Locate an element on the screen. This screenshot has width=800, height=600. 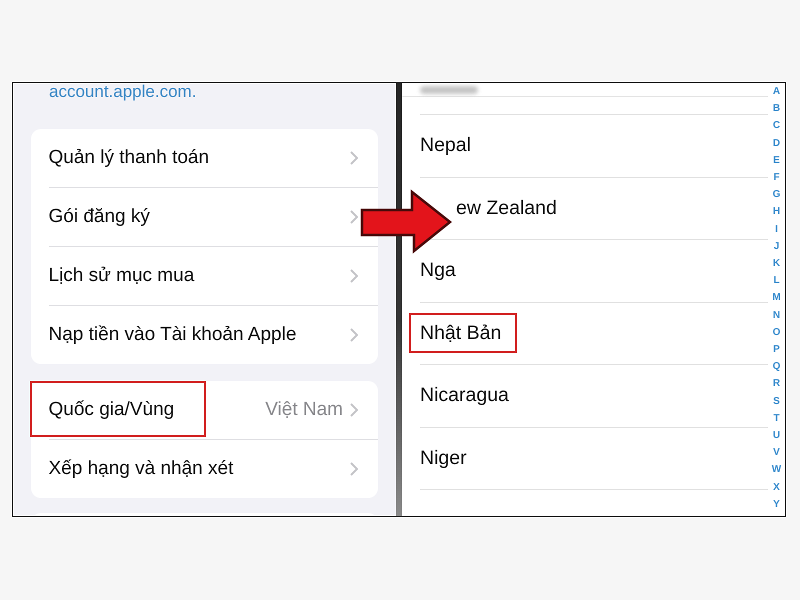
index-letter: U is located at coordinates (776, 435).